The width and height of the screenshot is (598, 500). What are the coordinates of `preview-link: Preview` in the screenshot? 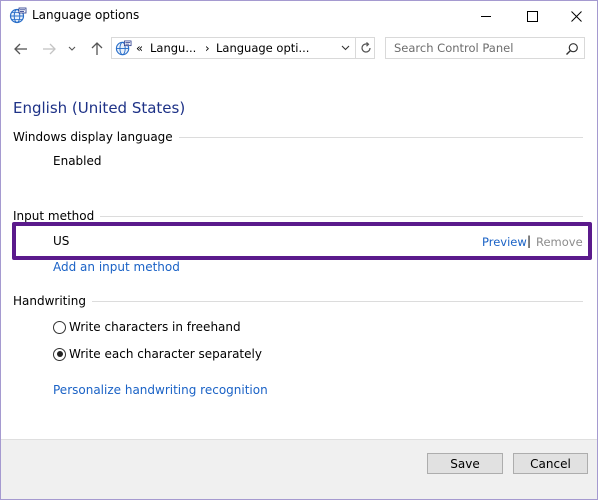 It's located at (504, 242).